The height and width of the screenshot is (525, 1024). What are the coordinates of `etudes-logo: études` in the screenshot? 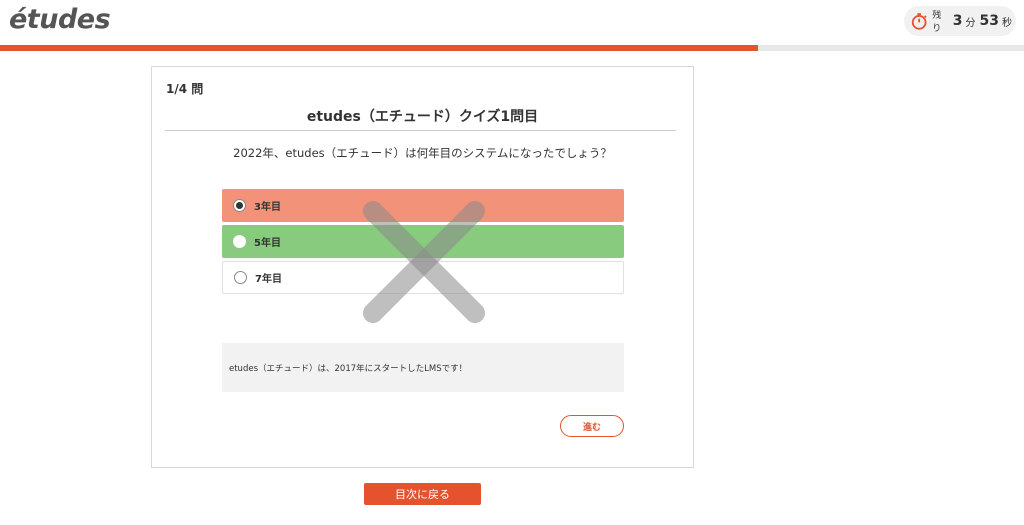 It's located at (60, 19).